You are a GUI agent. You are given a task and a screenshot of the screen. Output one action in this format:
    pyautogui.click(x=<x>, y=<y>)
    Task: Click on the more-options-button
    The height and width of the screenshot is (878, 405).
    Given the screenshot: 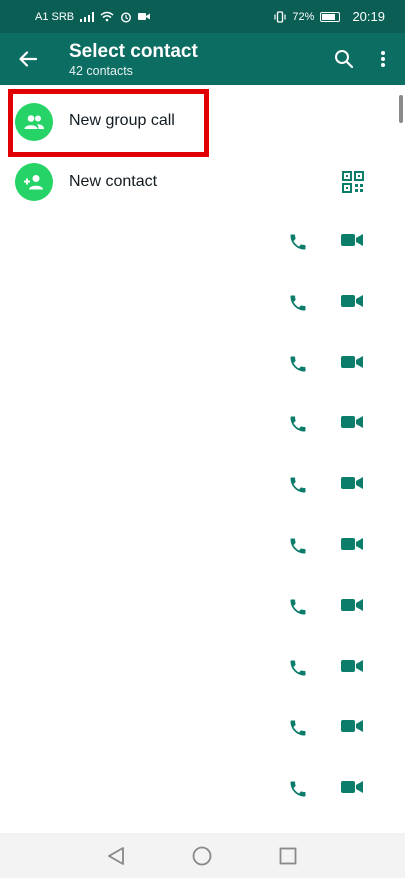 What is the action you would take?
    pyautogui.click(x=383, y=59)
    